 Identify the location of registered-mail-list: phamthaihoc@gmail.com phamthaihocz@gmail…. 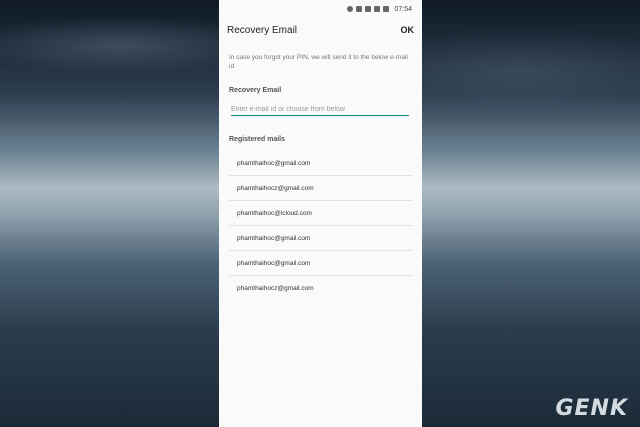
(320, 225).